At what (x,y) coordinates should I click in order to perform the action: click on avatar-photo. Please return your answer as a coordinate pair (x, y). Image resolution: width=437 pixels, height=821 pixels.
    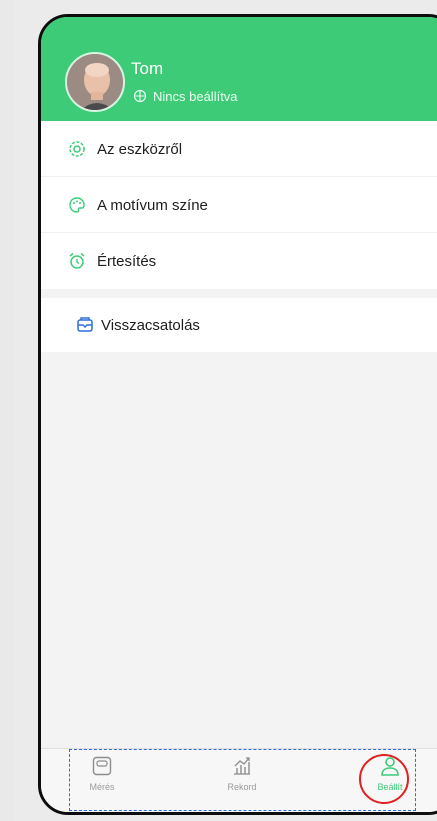
    Looking at the image, I should click on (95, 82).